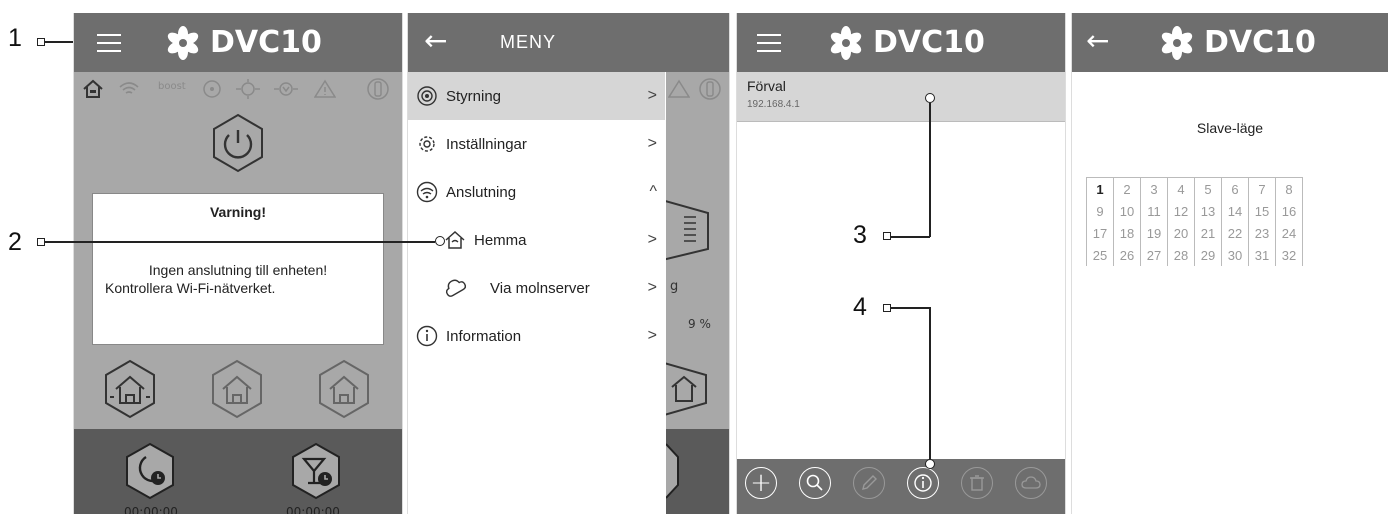 The width and height of the screenshot is (1388, 514). I want to click on bg-percent: 9 %, so click(699, 324).